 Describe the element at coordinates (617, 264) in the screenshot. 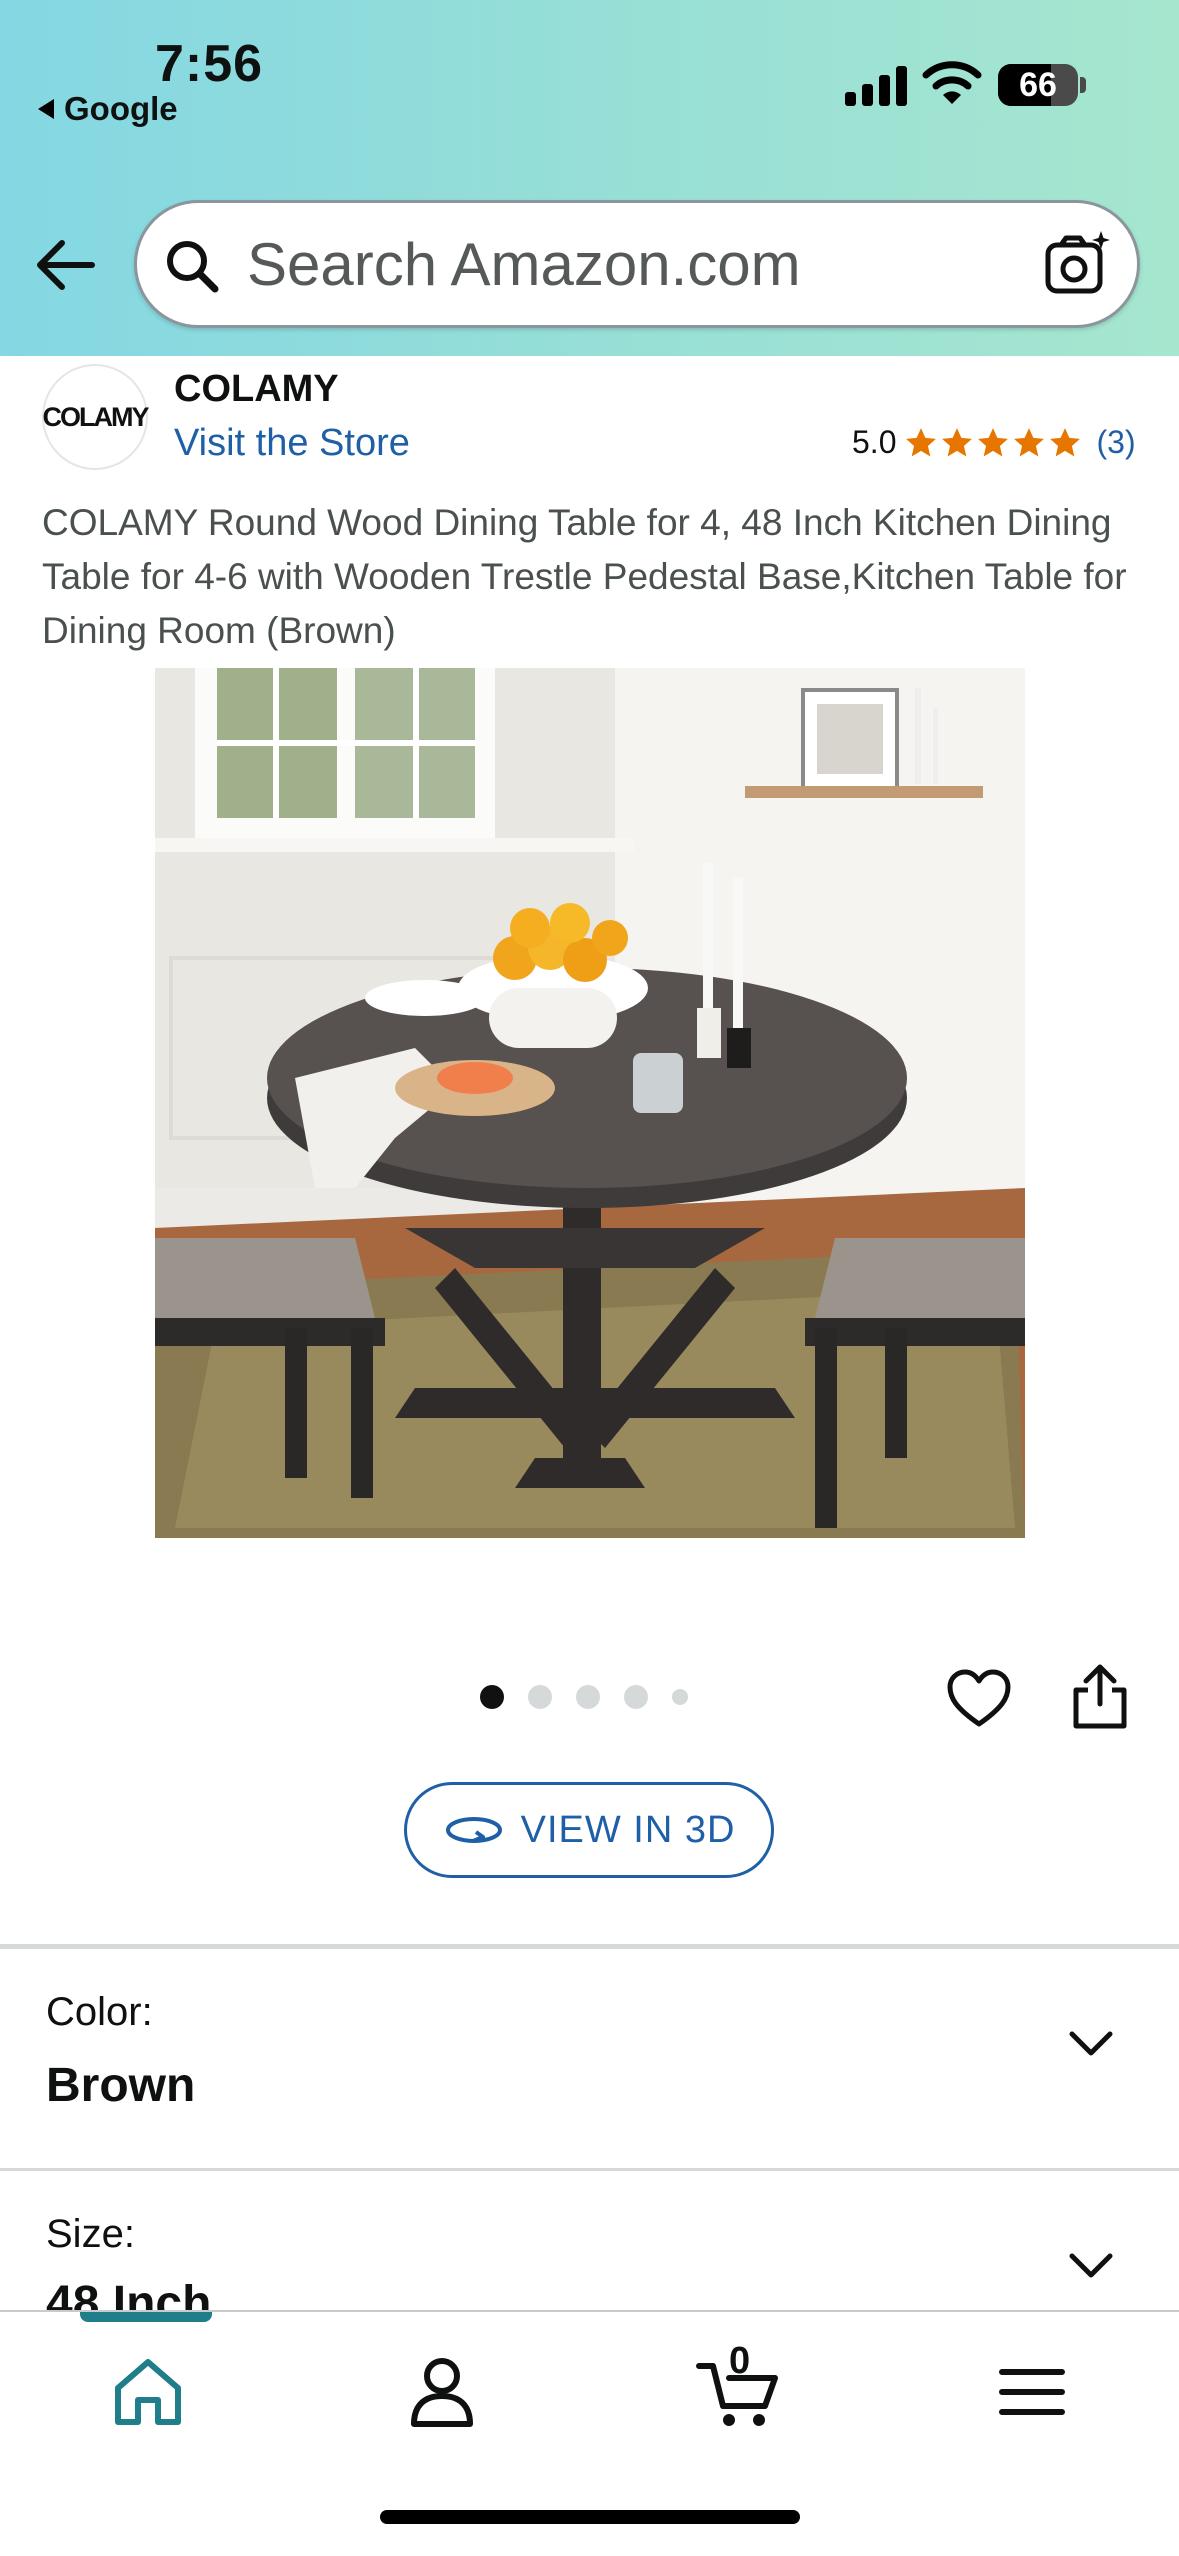

I see `search-input` at that location.